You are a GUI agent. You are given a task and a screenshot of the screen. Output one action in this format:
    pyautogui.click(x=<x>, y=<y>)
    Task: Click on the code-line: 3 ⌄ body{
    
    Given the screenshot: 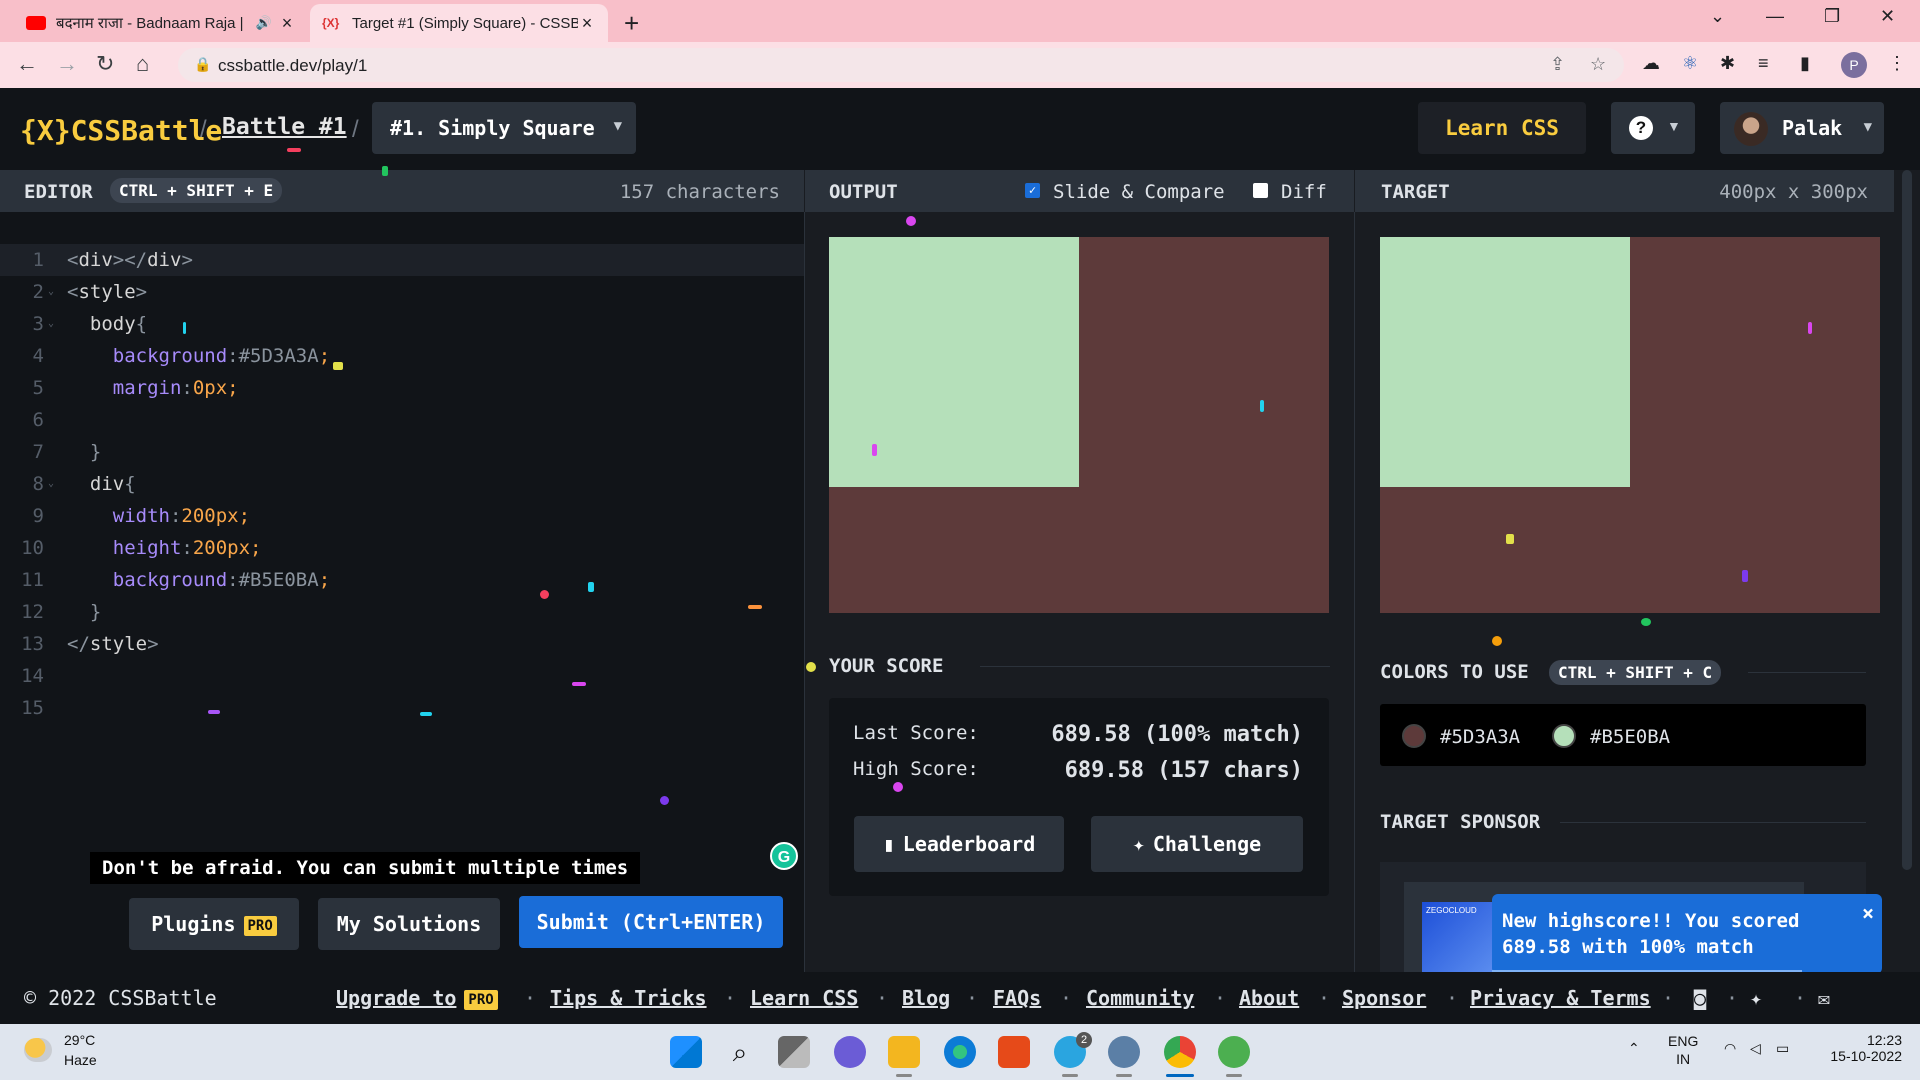 What is the action you would take?
    pyautogui.click(x=402, y=324)
    